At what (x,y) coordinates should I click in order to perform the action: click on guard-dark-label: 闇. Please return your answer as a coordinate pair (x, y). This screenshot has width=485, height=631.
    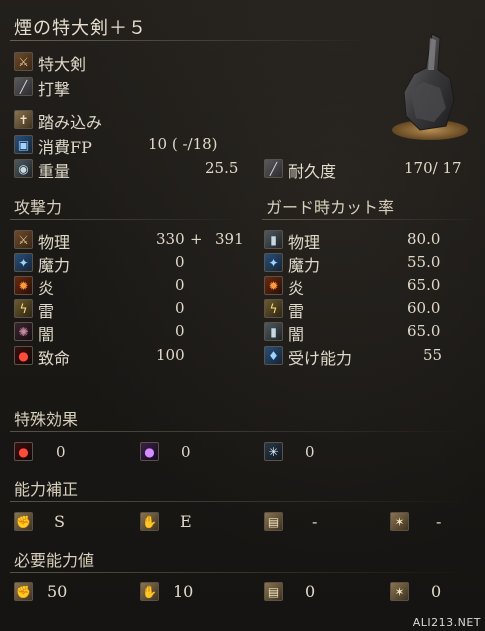
    Looking at the image, I should click on (296, 334).